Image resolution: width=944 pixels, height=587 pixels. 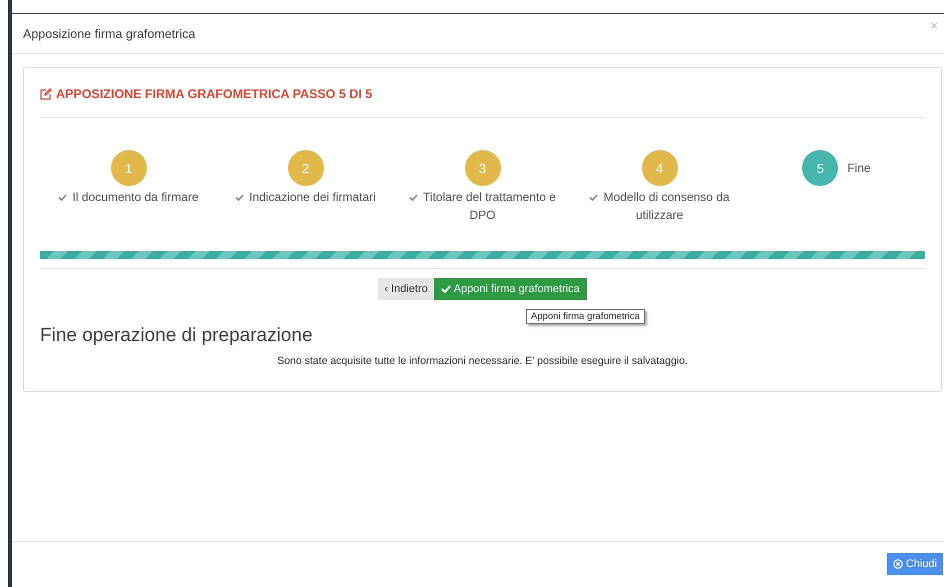 I want to click on step-label: Indicazione dei firmatari, so click(x=305, y=197).